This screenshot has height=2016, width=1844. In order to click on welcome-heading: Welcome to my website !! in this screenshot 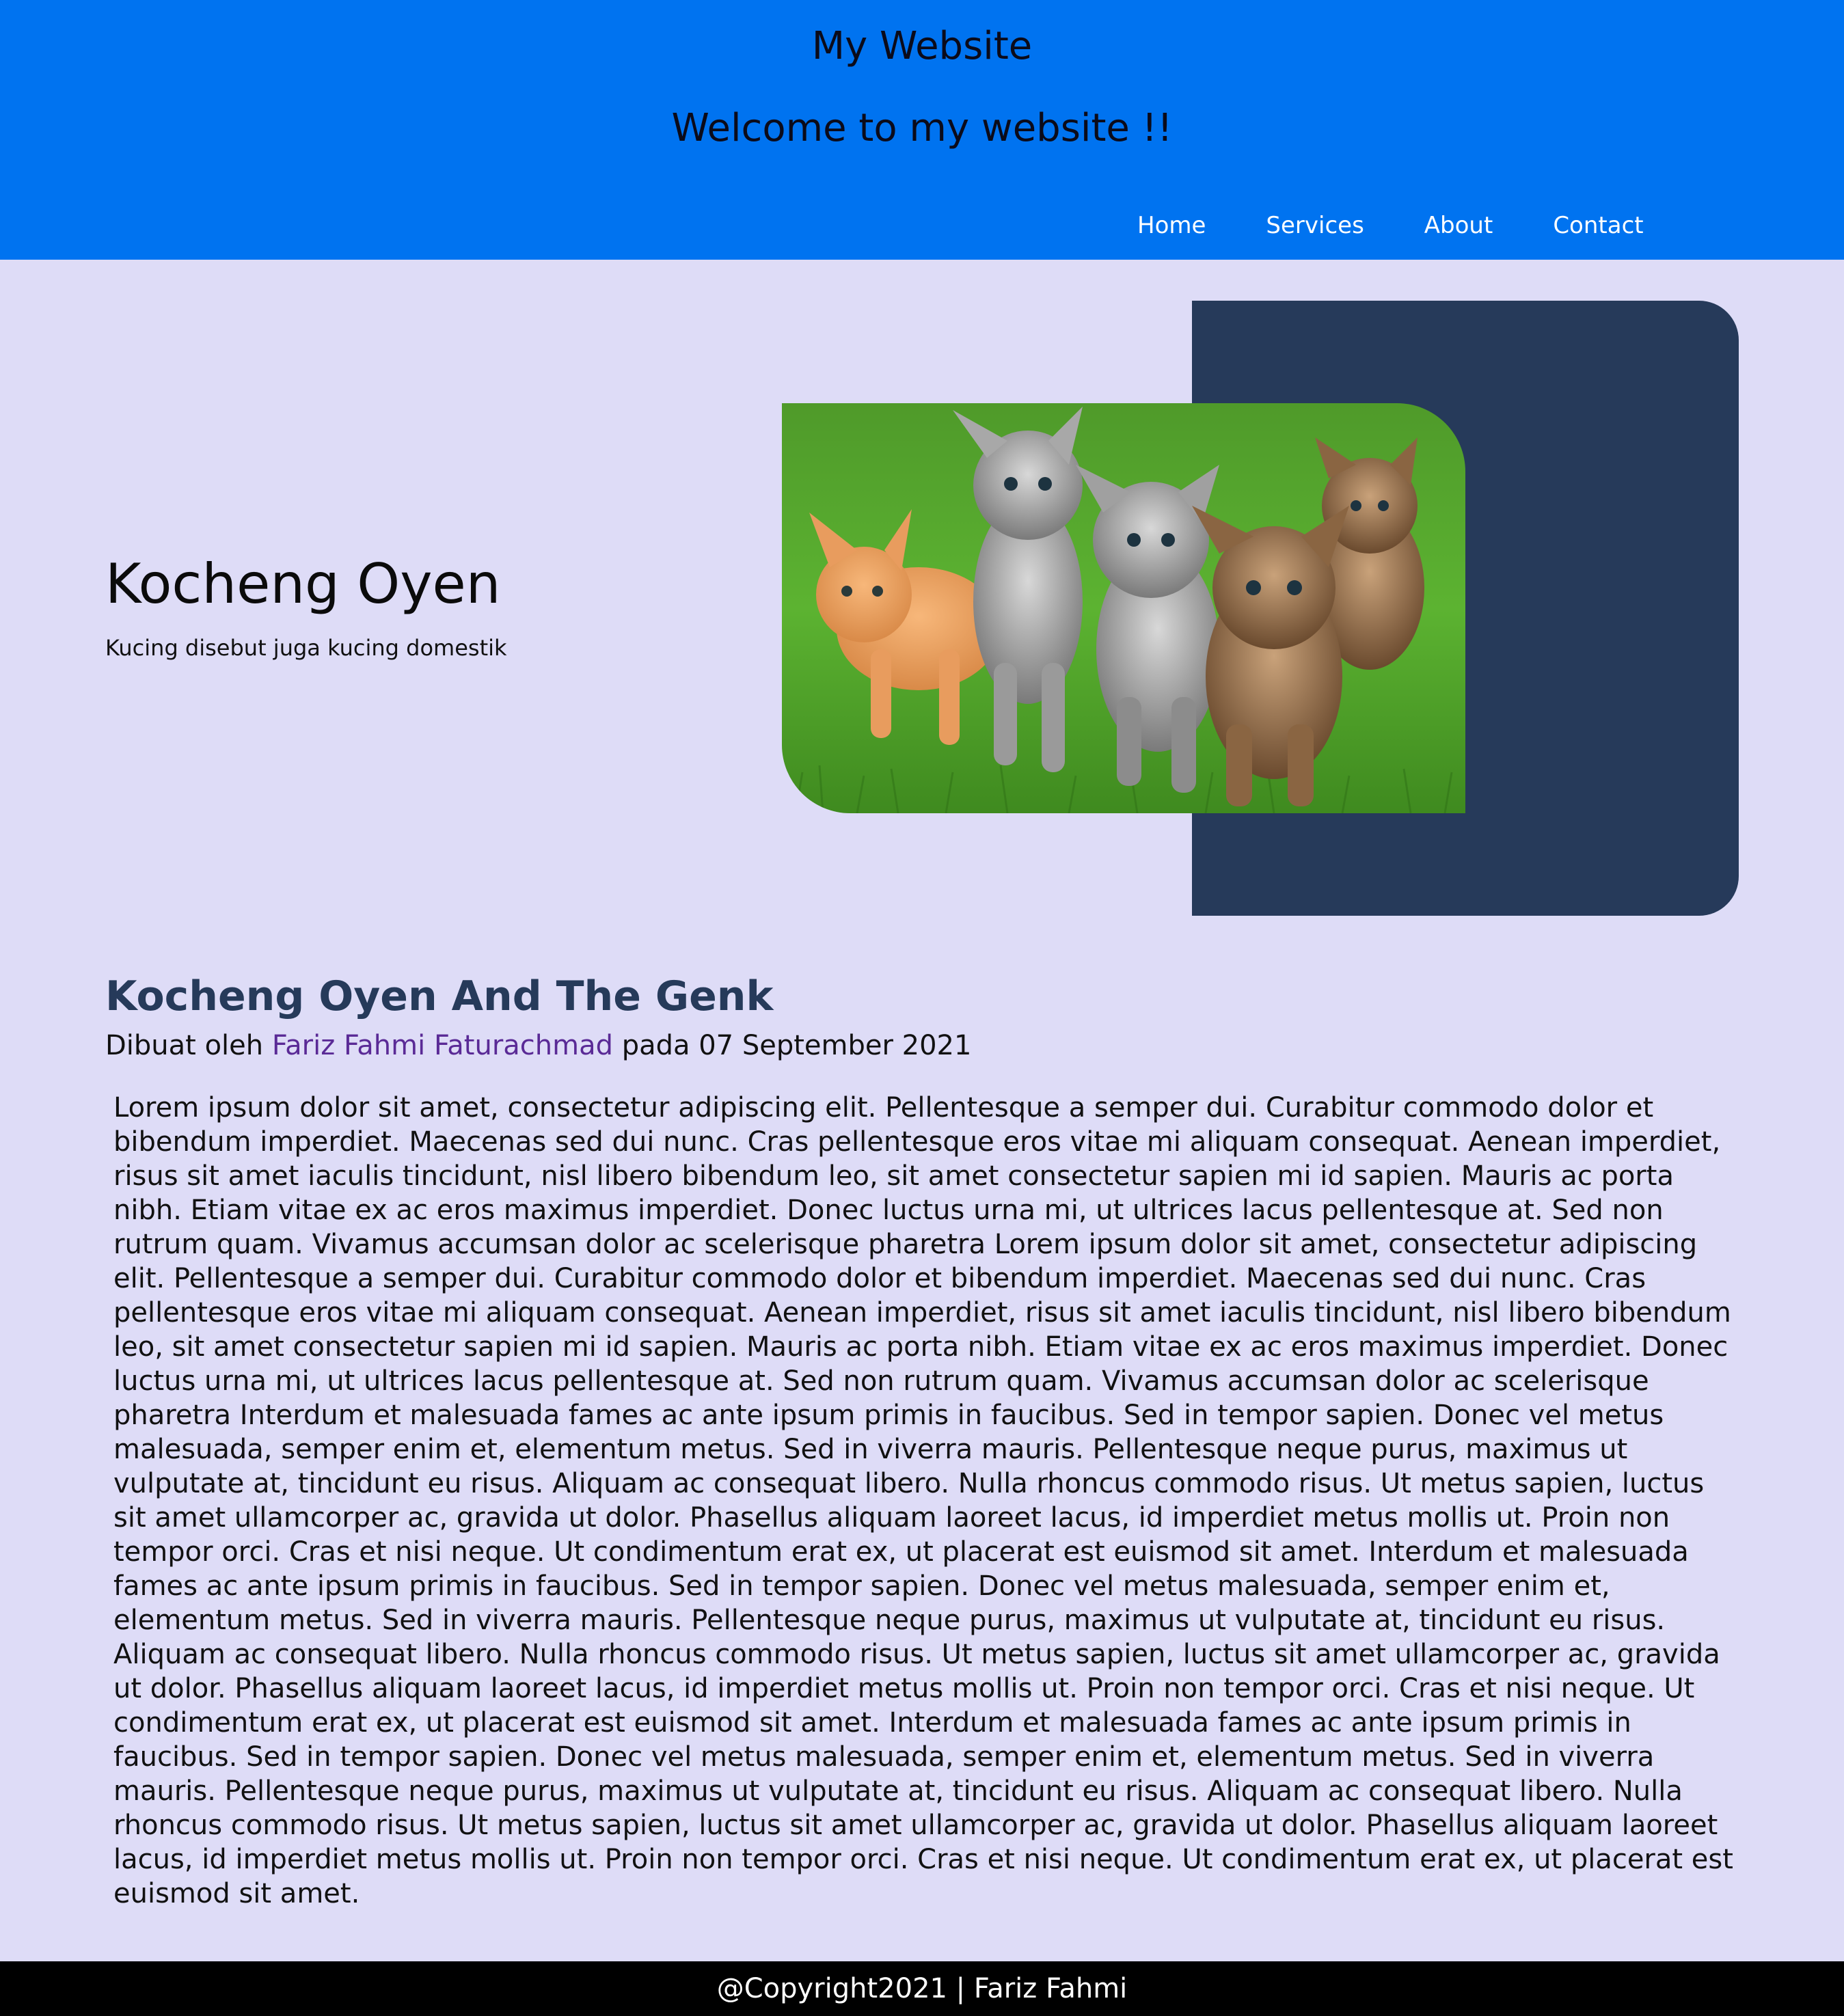, I will do `click(922, 128)`.